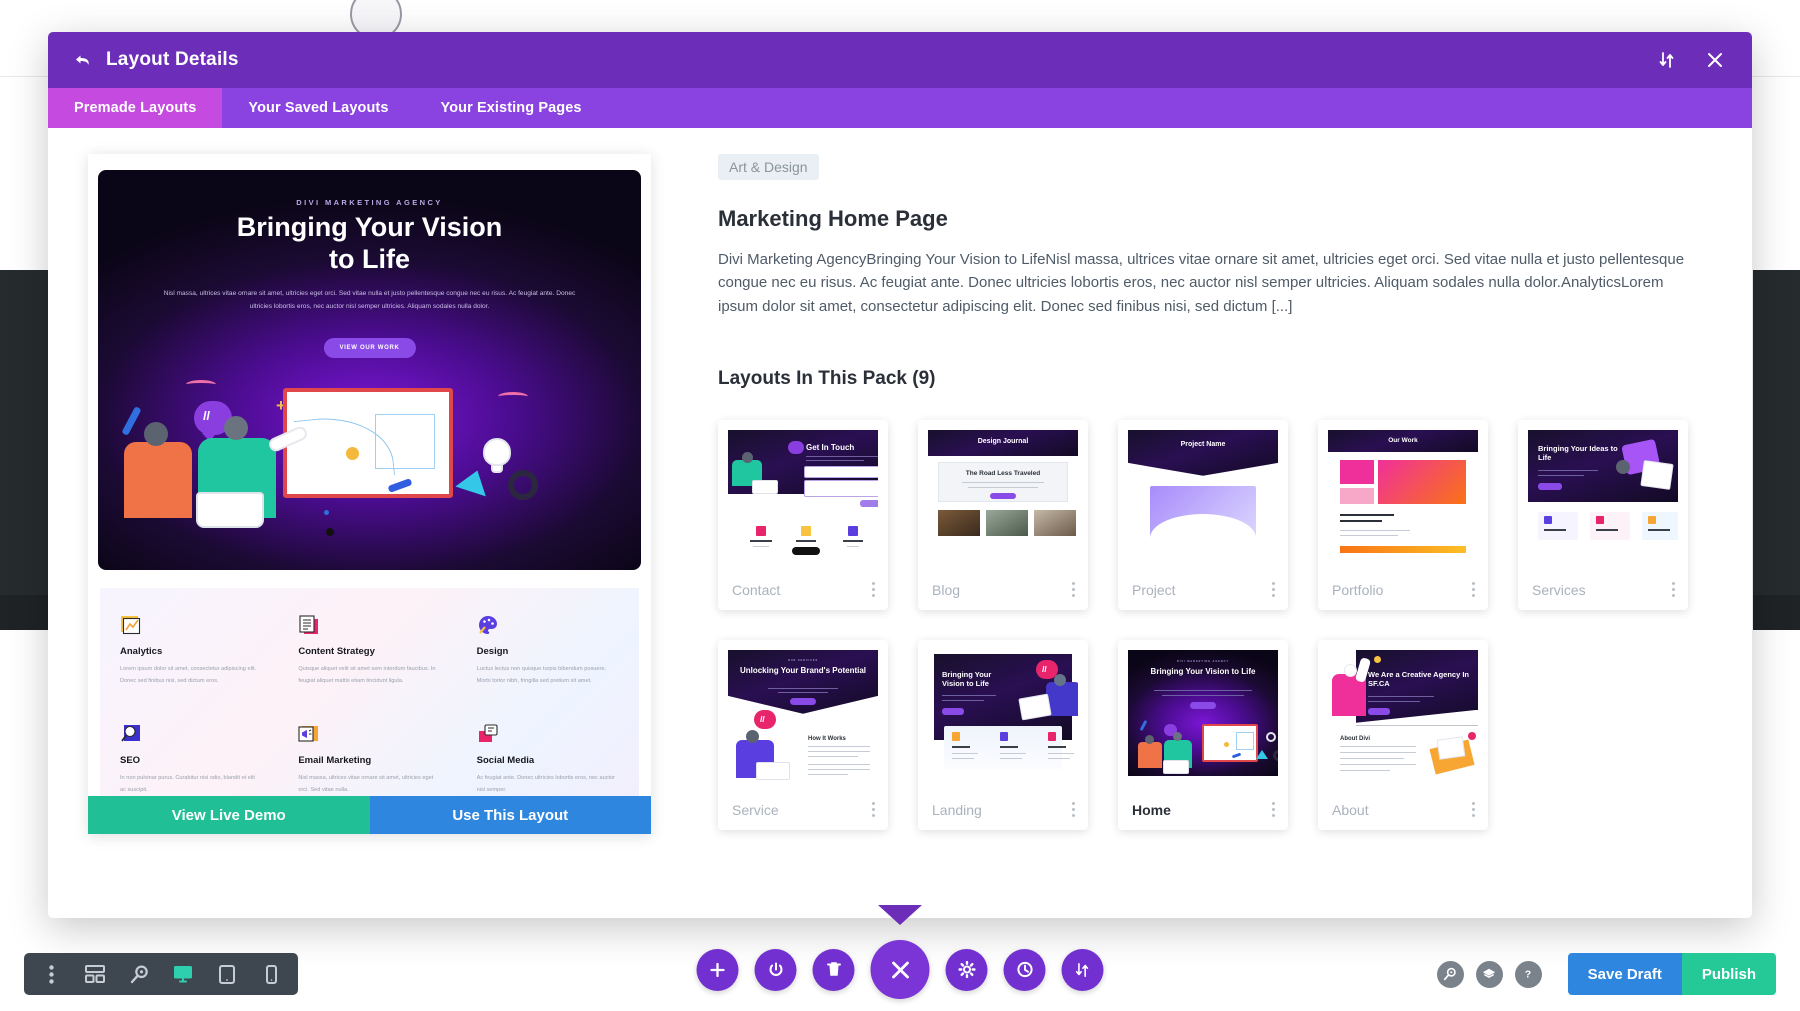 This screenshot has height=1011, width=1800. What do you see at coordinates (488, 625) in the screenshot?
I see `palette-icon` at bounding box center [488, 625].